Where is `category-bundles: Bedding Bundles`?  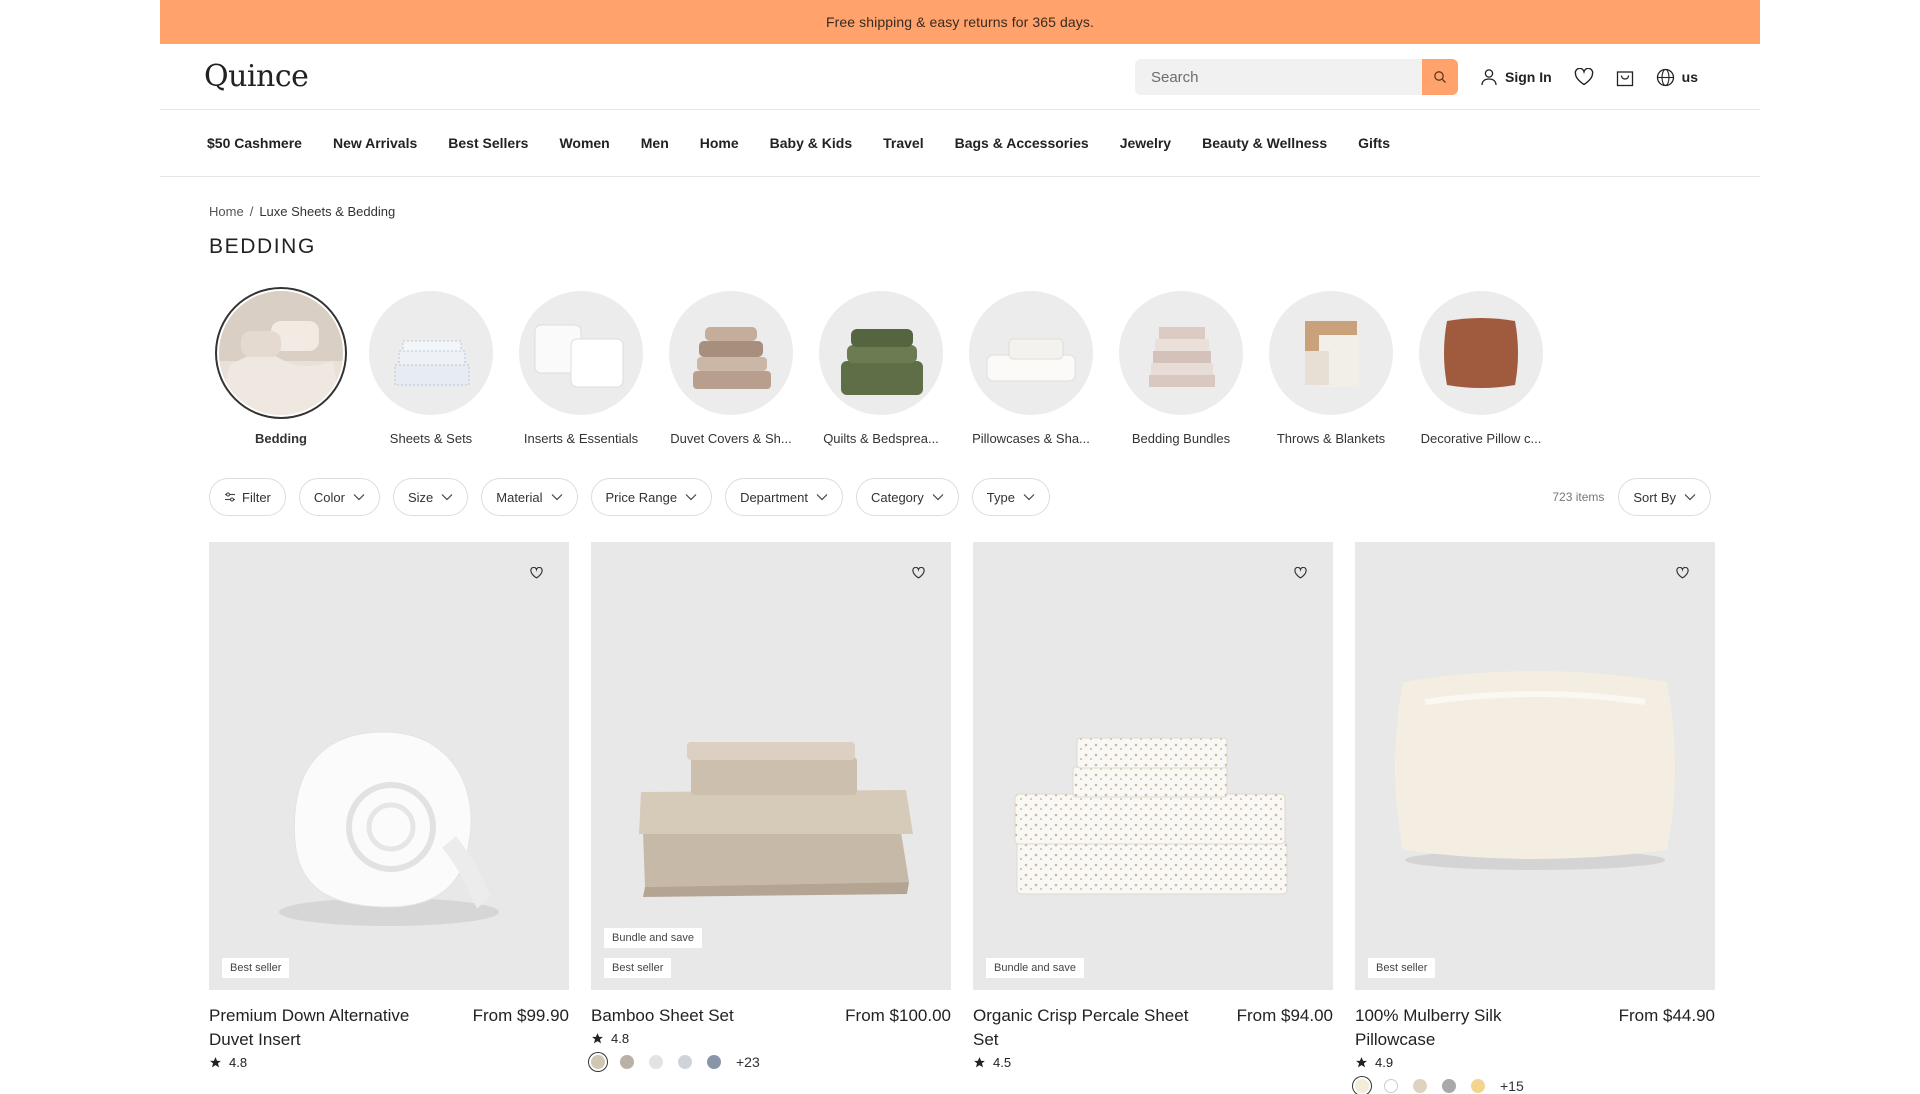
category-bundles: Bedding Bundles is located at coordinates (1181, 368).